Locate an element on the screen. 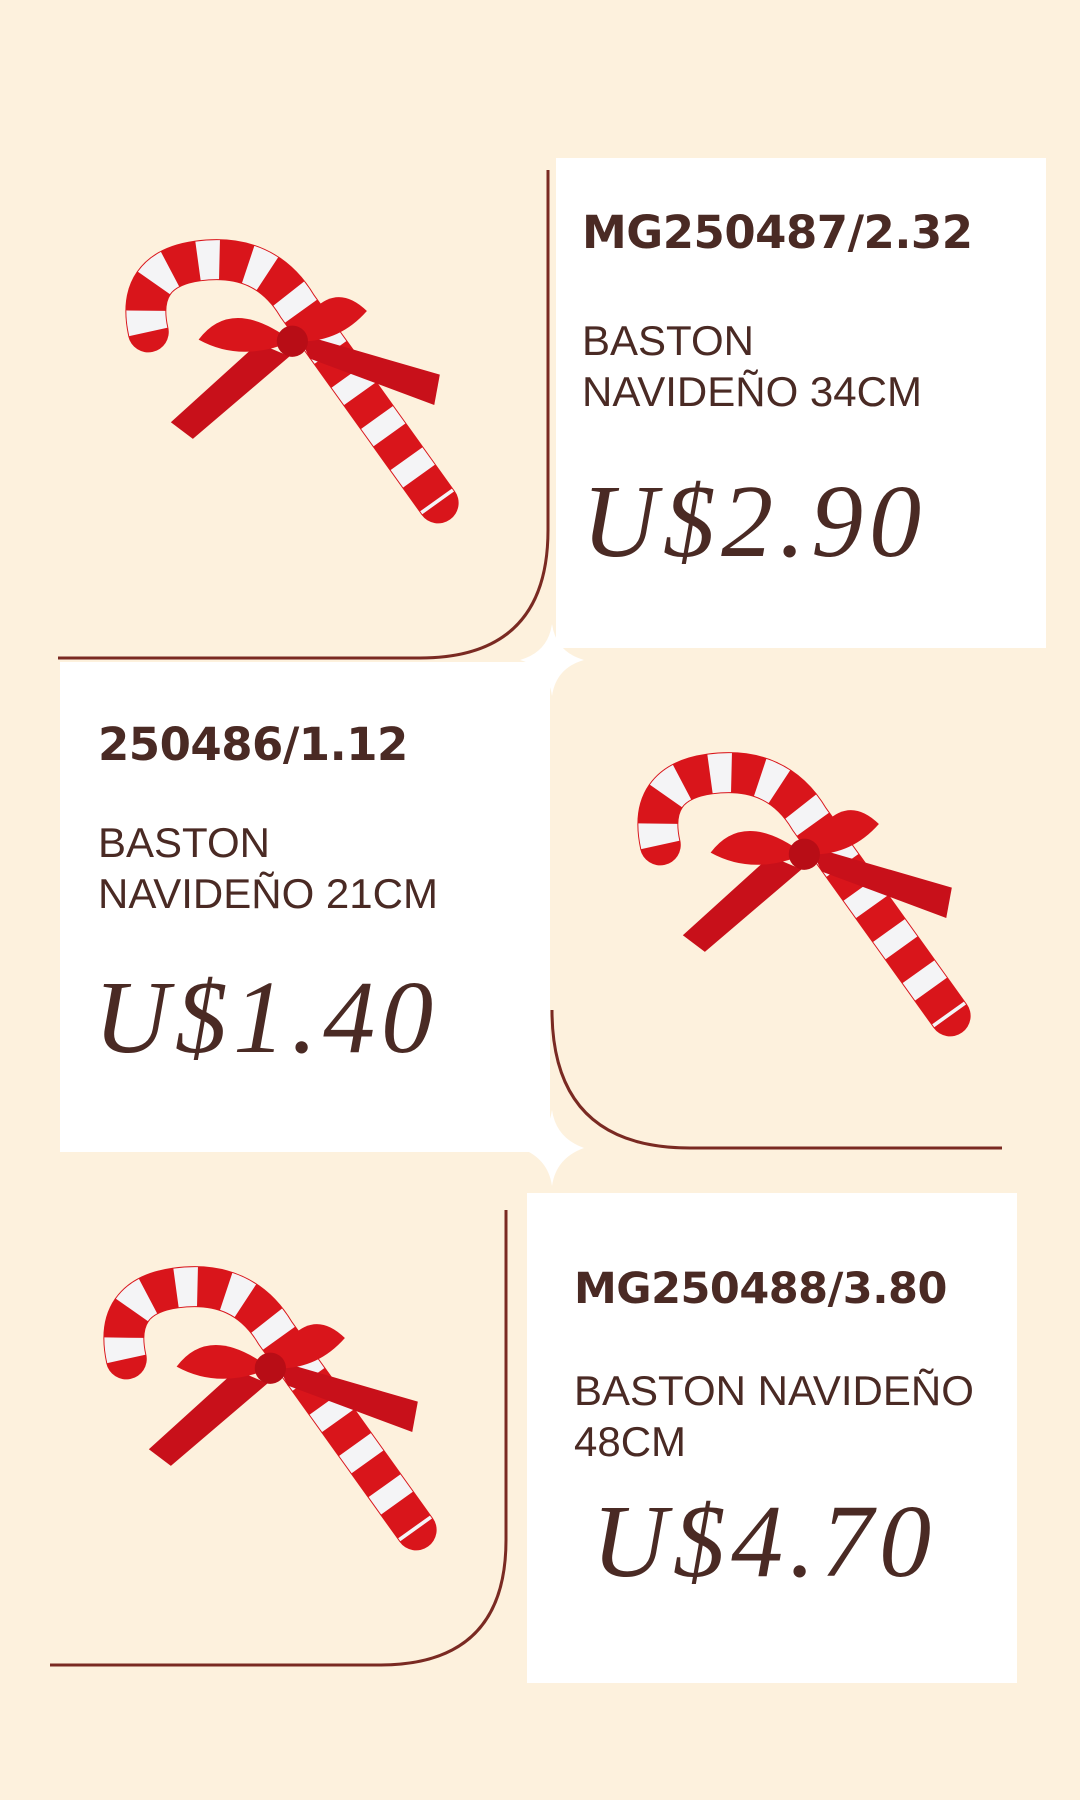 This screenshot has height=1800, width=1080. product-code: MG250487/2.32 is located at coordinates (777, 232).